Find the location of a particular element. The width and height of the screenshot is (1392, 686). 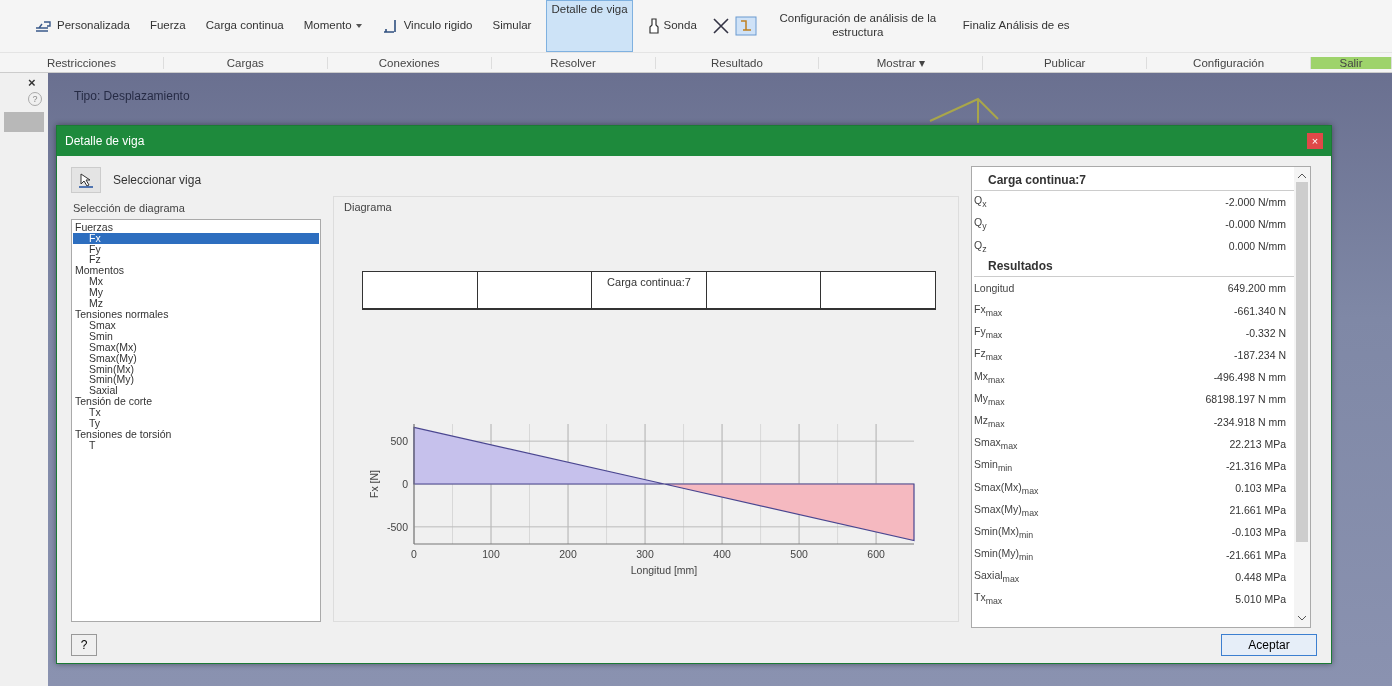

ribbon-button: Sonda is located at coordinates (672, 26).